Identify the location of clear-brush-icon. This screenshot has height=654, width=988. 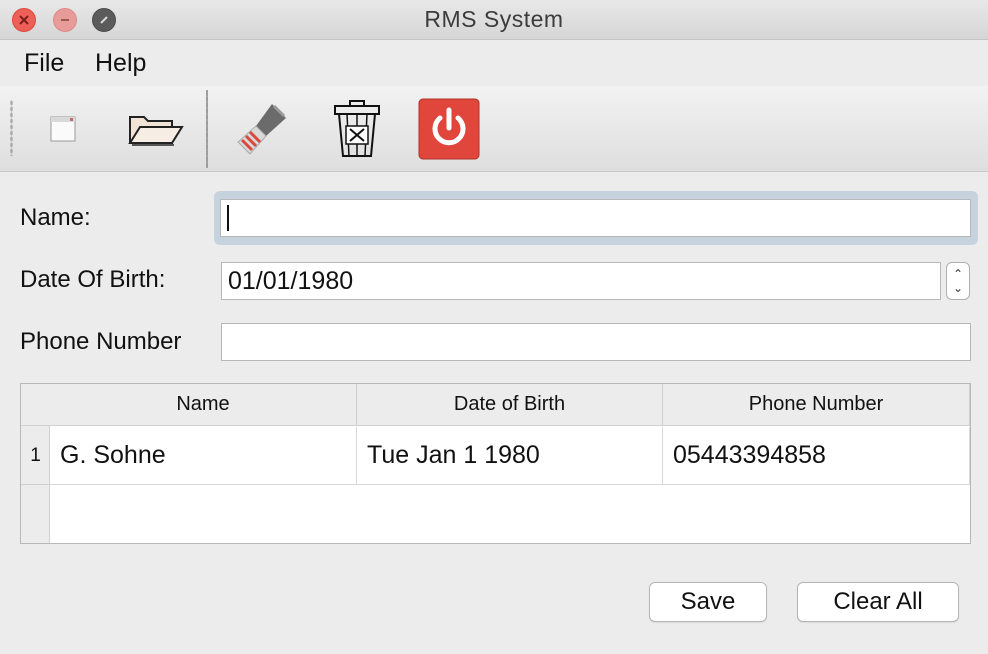
(261, 129).